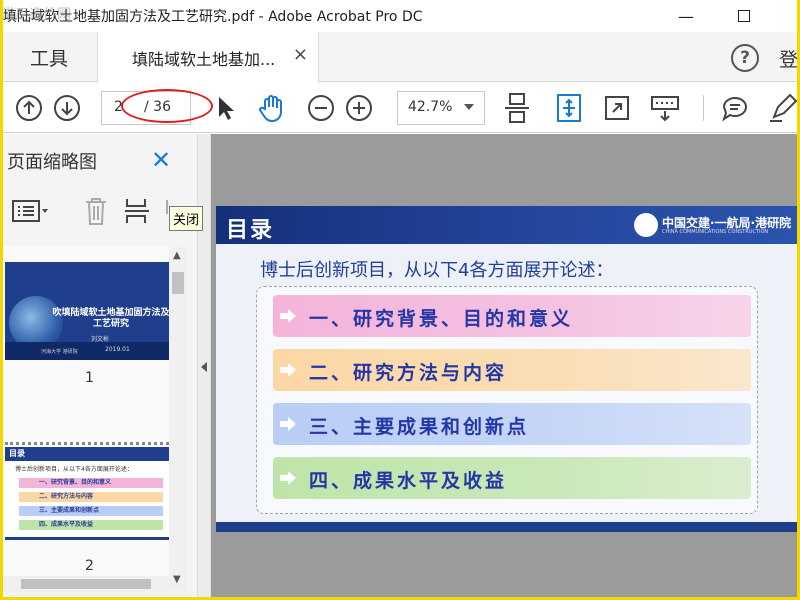 Image resolution: width=800 pixels, height=600 pixels. Describe the element at coordinates (161, 160) in the screenshot. I see `pane-close-button: ✕` at that location.